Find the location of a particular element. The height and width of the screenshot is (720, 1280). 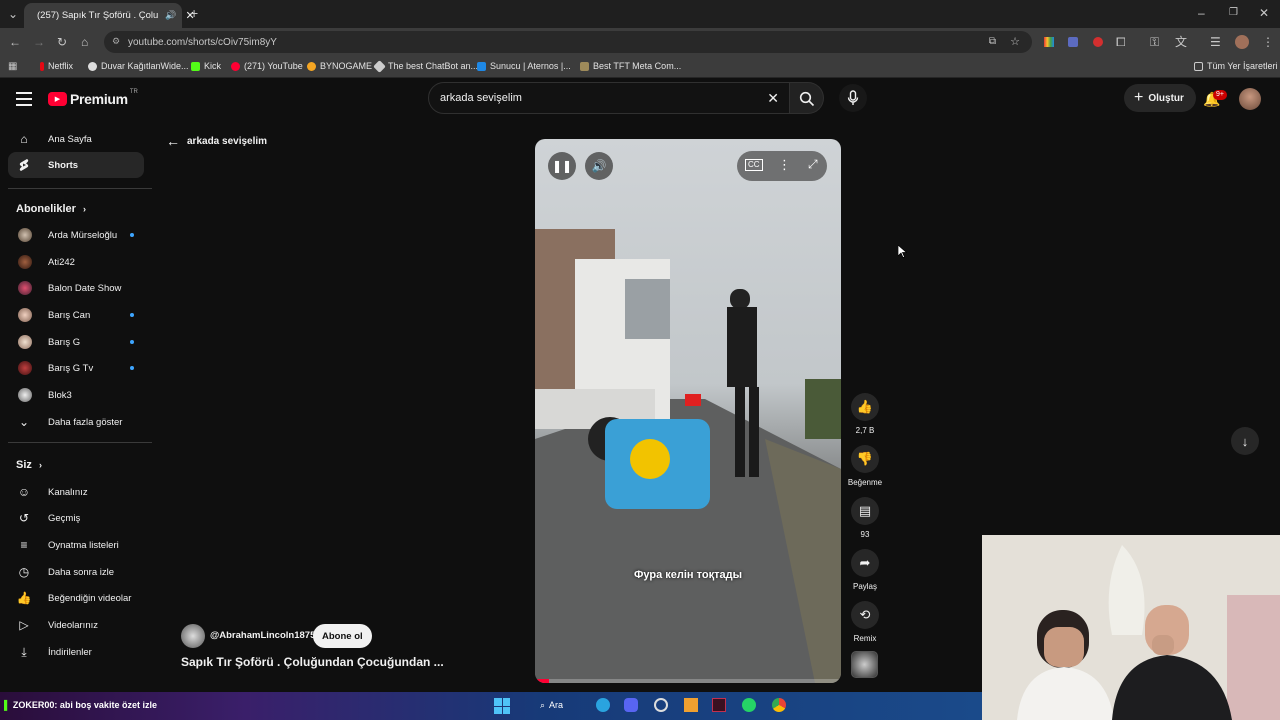

taskbar-search: ⌕ Ara is located at coordinates (551, 705).